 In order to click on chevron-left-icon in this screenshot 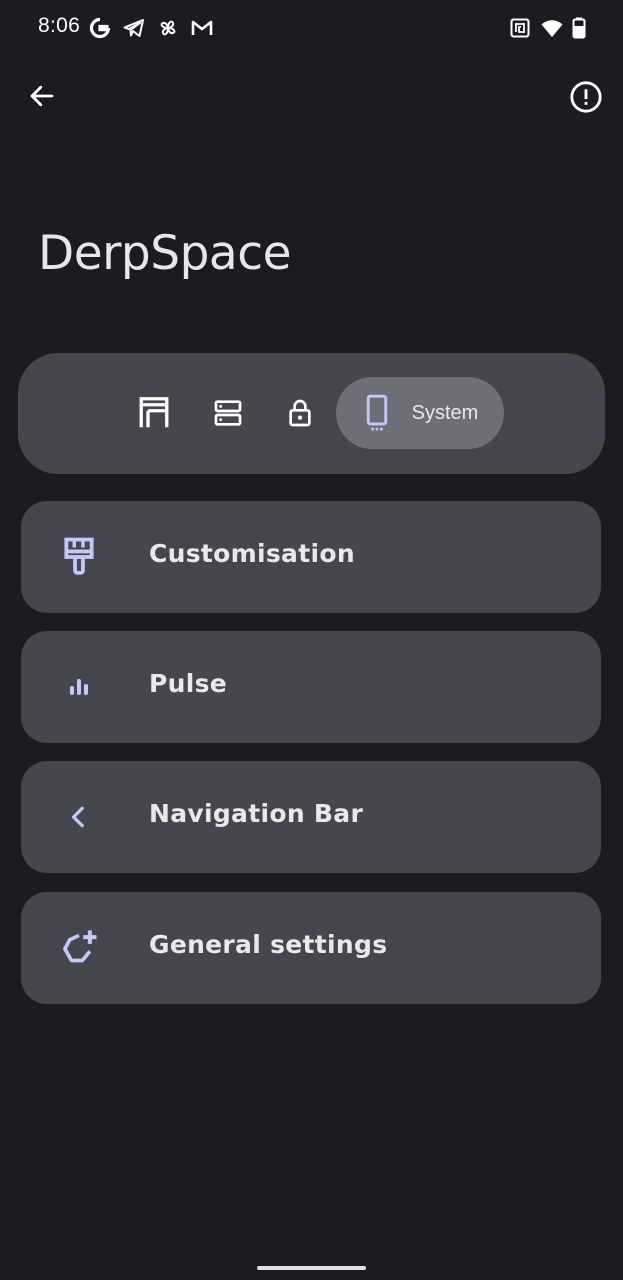, I will do `click(79, 817)`.